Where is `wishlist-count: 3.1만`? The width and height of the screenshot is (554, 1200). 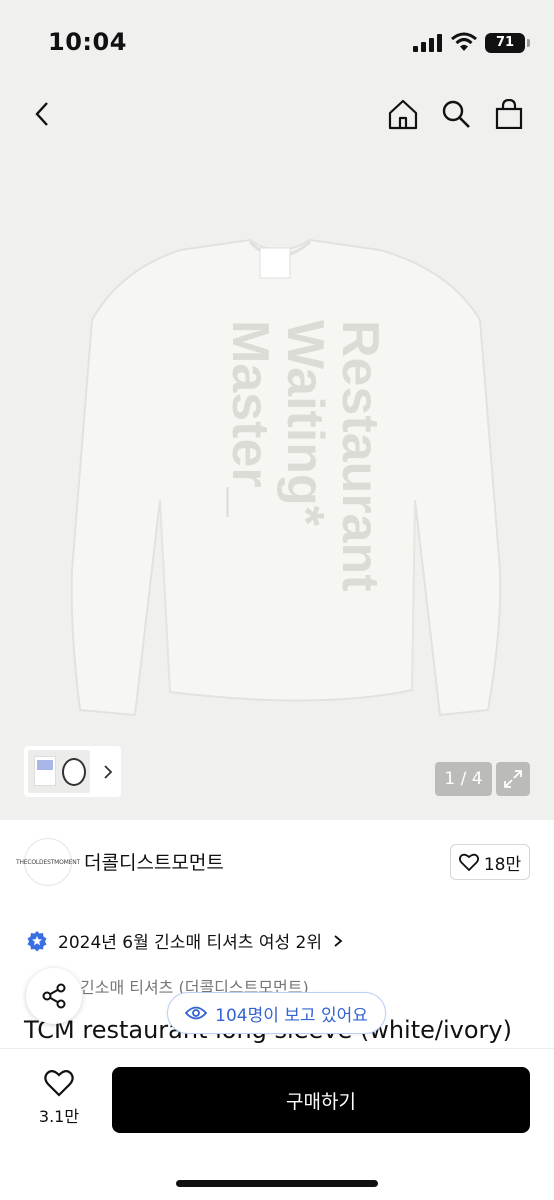 wishlist-count: 3.1만 is located at coordinates (59, 1116).